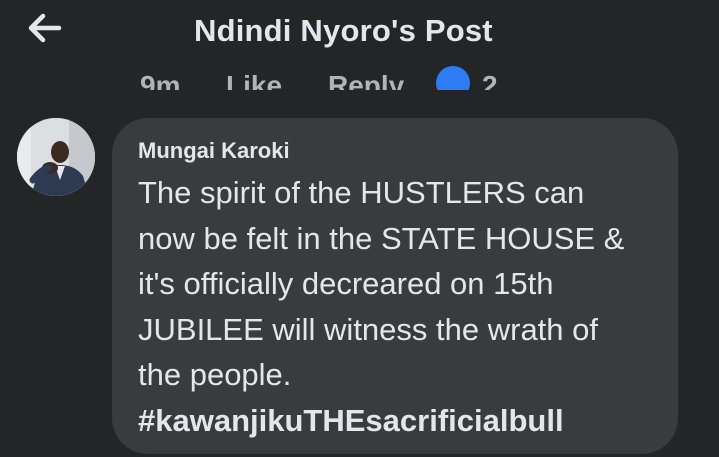  What do you see at coordinates (160, 80) in the screenshot?
I see `previous-comment-time: 9m` at bounding box center [160, 80].